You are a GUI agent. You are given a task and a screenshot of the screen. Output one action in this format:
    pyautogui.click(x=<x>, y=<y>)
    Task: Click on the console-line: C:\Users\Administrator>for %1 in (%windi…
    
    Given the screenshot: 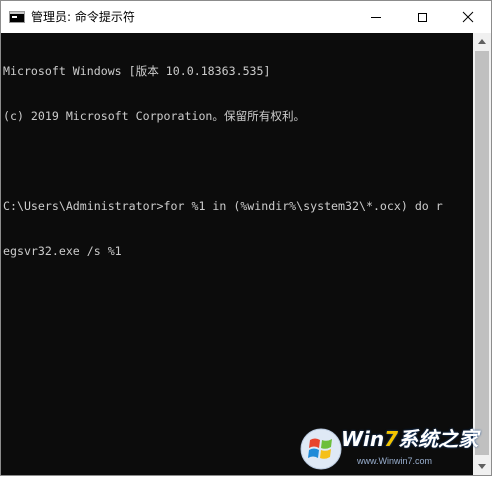 What is the action you would take?
    pyautogui.click(x=223, y=206)
    